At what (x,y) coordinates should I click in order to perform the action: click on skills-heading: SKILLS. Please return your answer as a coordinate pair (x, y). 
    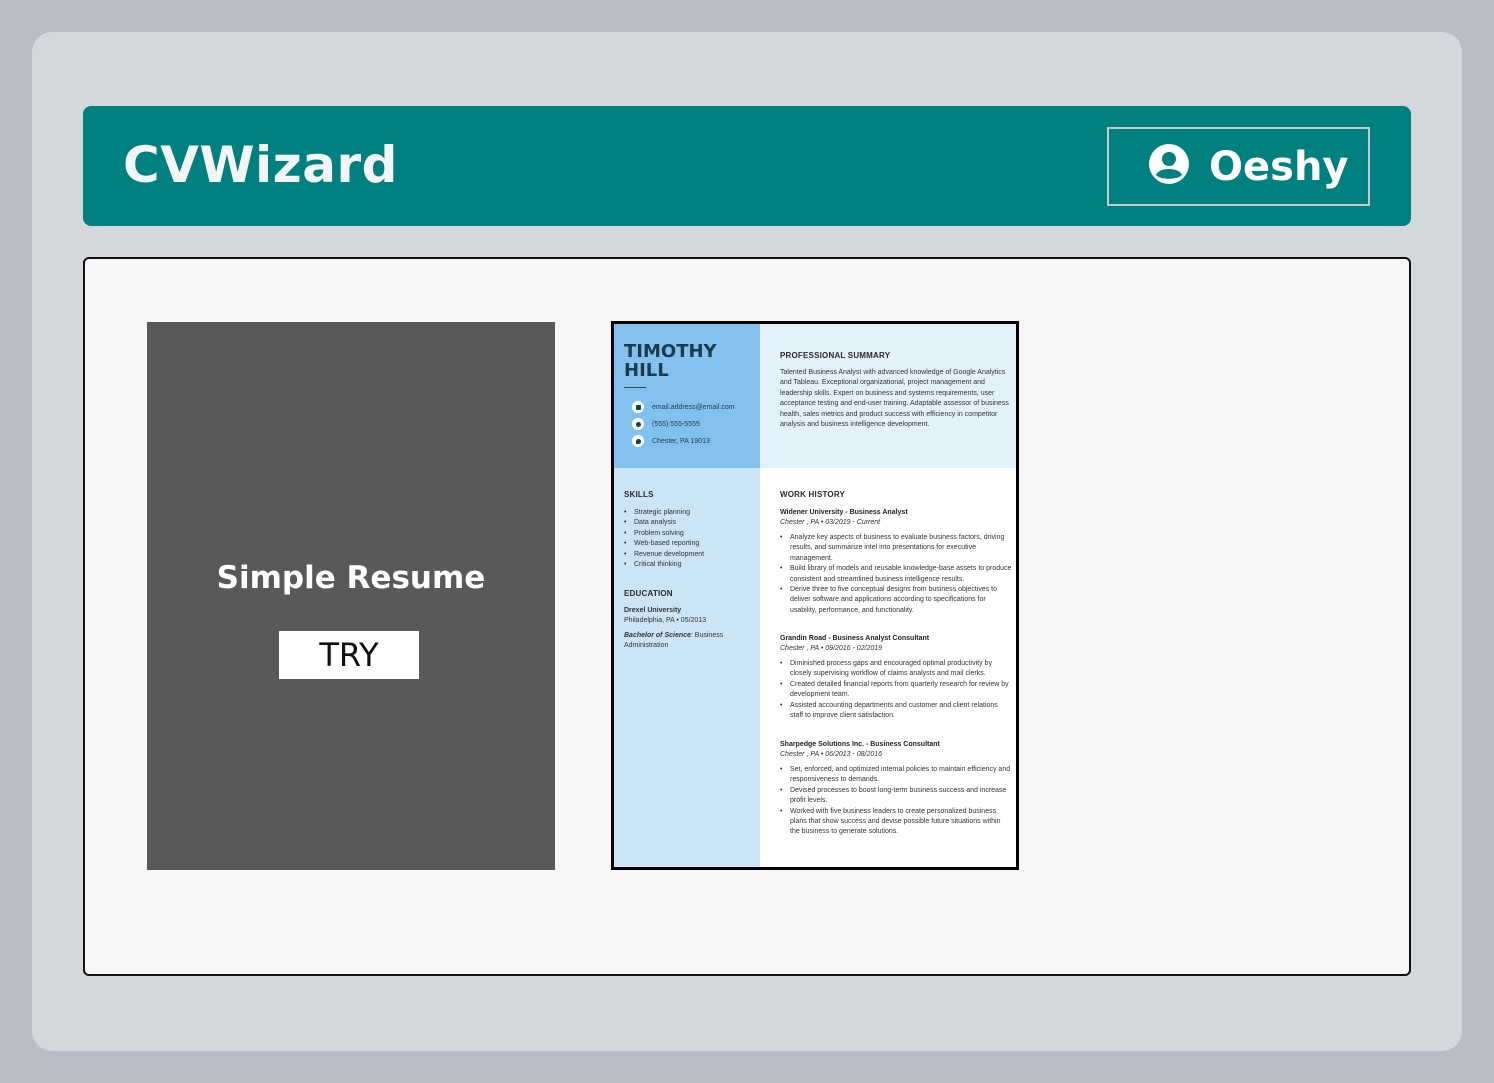
    Looking at the image, I should click on (639, 494).